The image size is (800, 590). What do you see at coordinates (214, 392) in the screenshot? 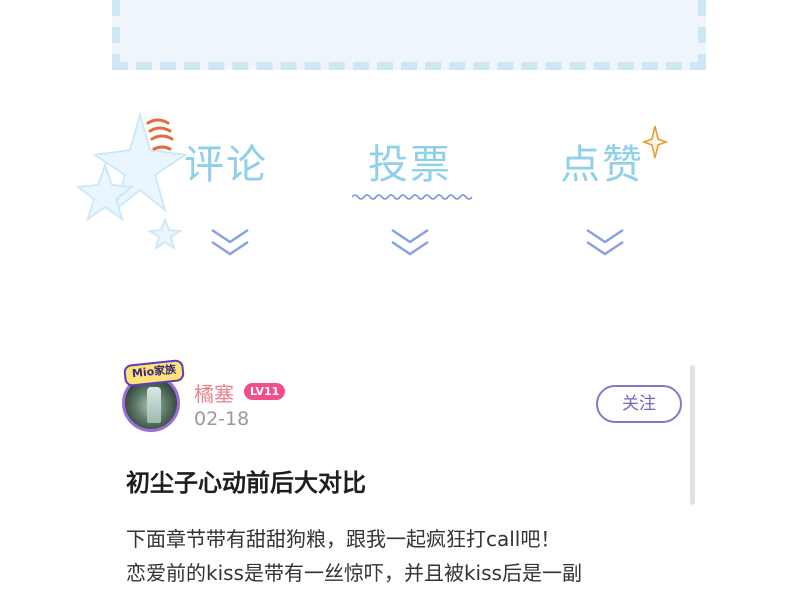
I see `username: 橘塞` at bounding box center [214, 392].